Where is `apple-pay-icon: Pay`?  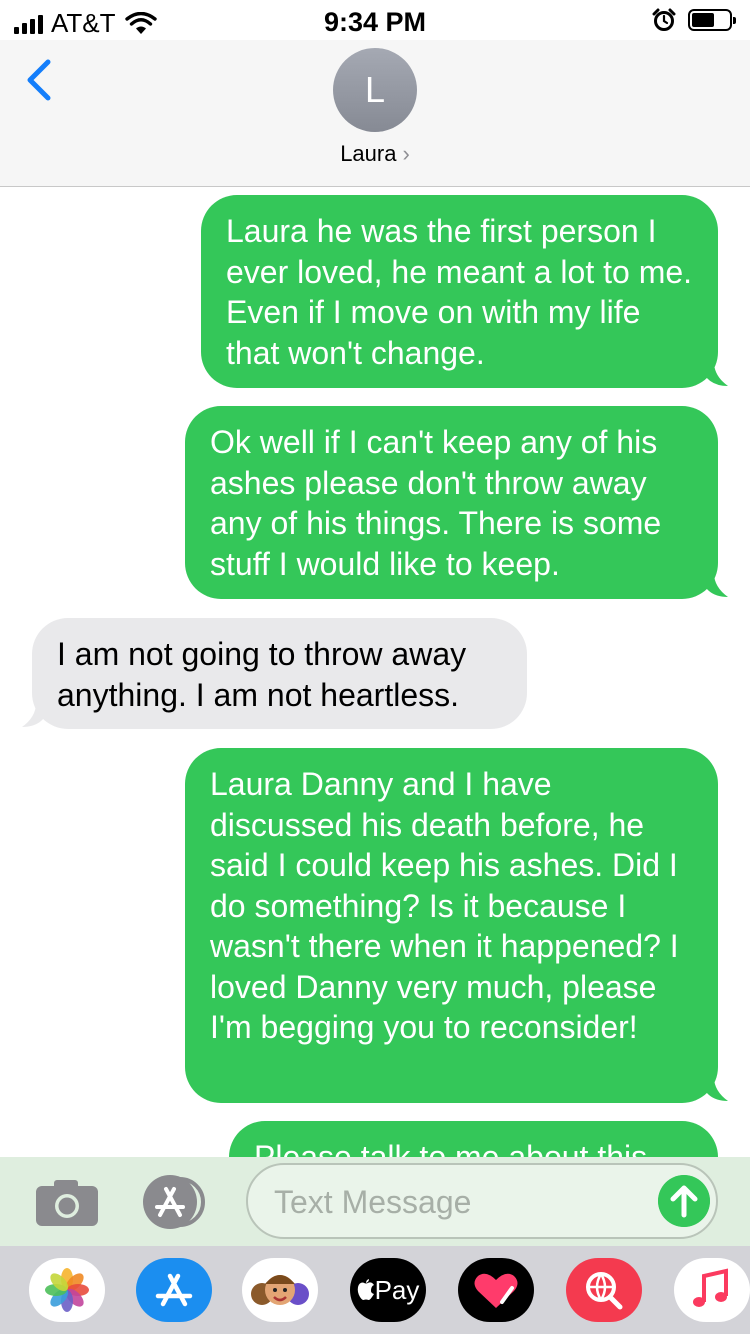 apple-pay-icon: Pay is located at coordinates (388, 1290).